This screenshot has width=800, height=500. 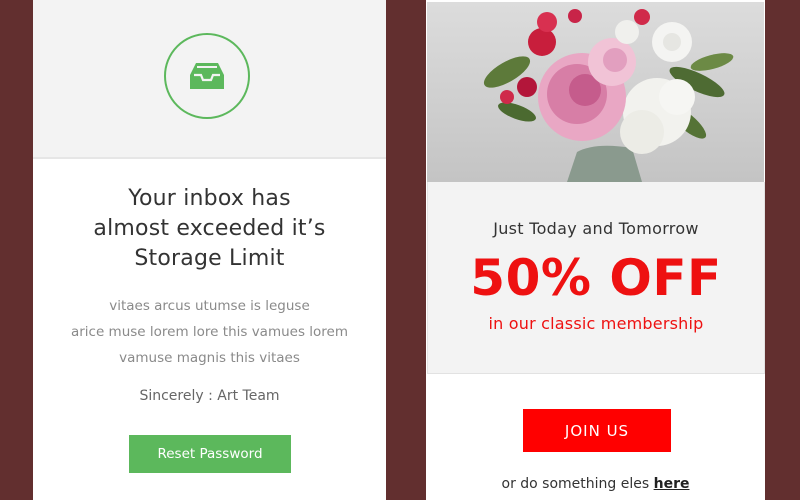 What do you see at coordinates (596, 228) in the screenshot?
I see `promo-subtitle: Just Today and Tomorrow` at bounding box center [596, 228].